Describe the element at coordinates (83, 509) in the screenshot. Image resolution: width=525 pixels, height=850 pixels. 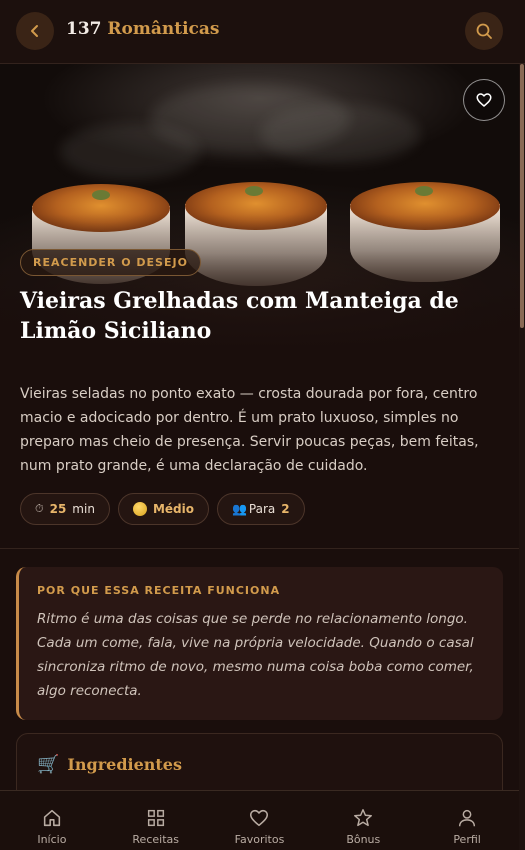
I see `time-unit: min` at that location.